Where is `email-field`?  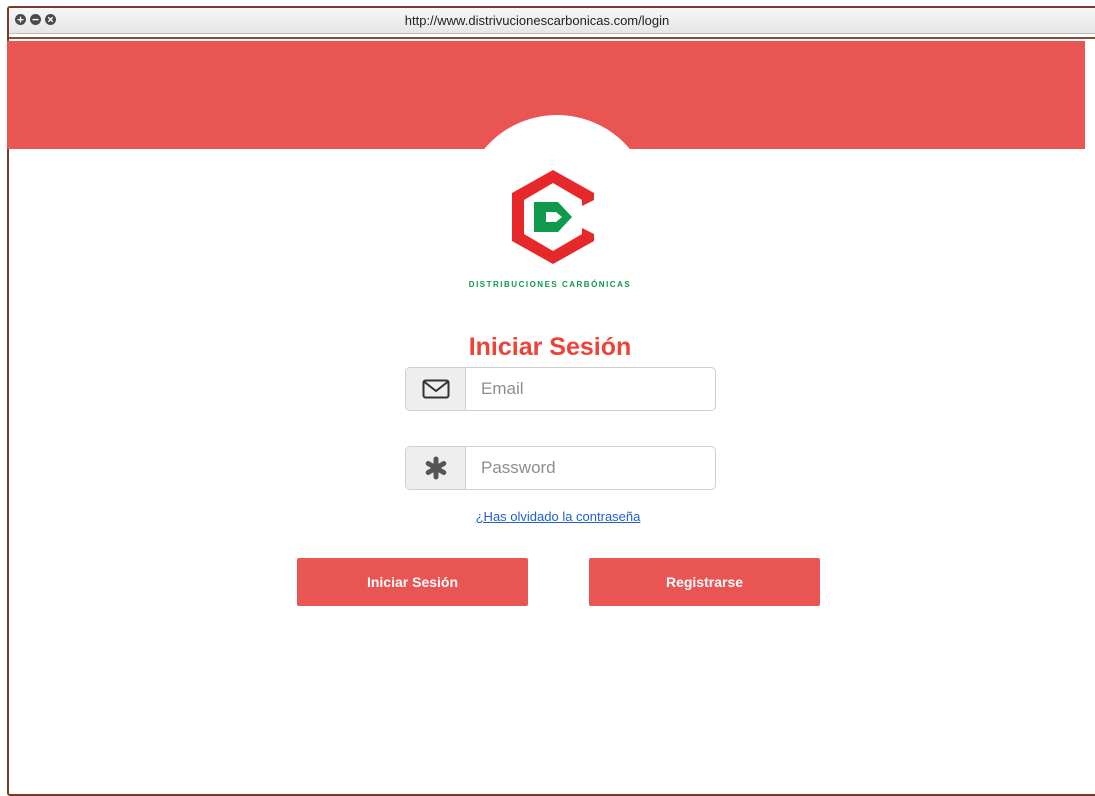 email-field is located at coordinates (560, 389).